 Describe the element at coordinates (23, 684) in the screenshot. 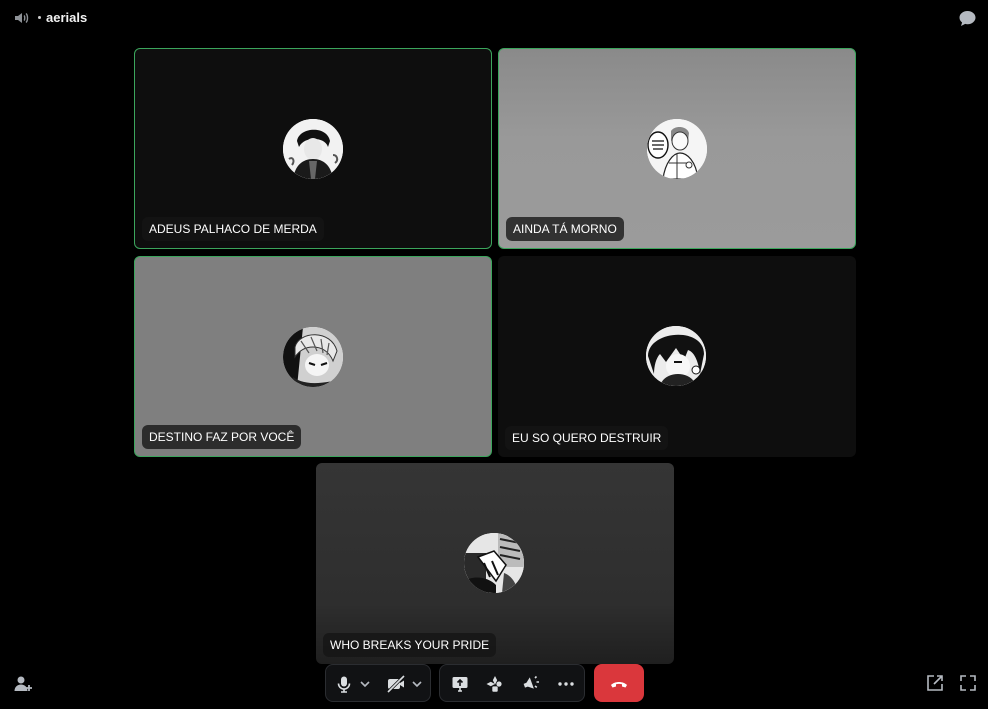

I see `invite-user-icon` at that location.